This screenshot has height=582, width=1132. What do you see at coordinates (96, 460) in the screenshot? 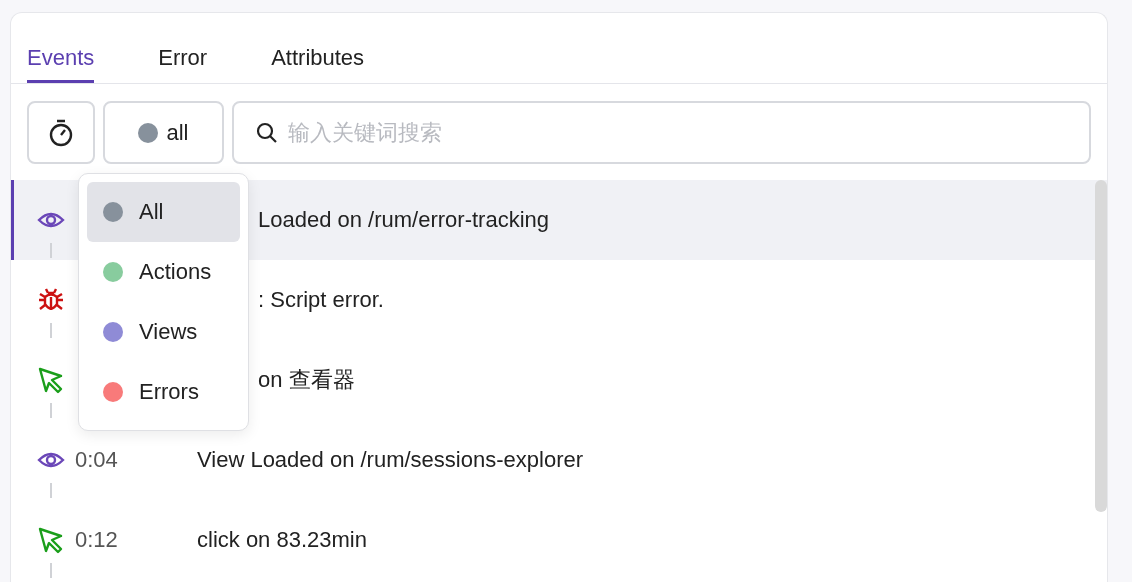
I see `event-time: 0:04` at bounding box center [96, 460].